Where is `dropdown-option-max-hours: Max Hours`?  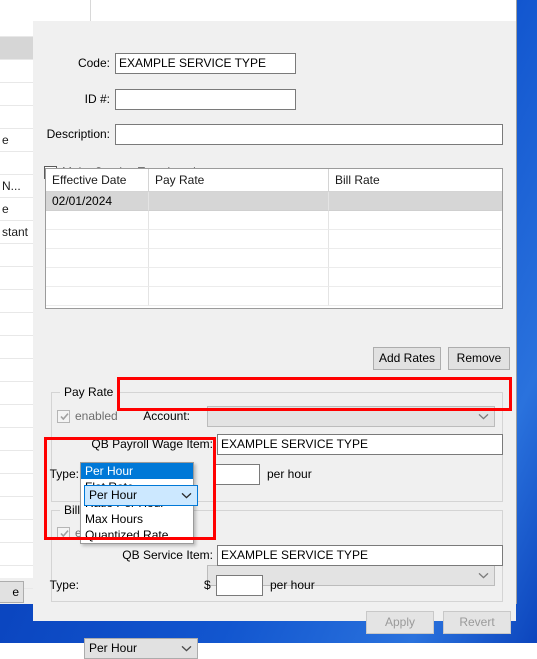
dropdown-option-max-hours: Max Hours is located at coordinates (137, 519).